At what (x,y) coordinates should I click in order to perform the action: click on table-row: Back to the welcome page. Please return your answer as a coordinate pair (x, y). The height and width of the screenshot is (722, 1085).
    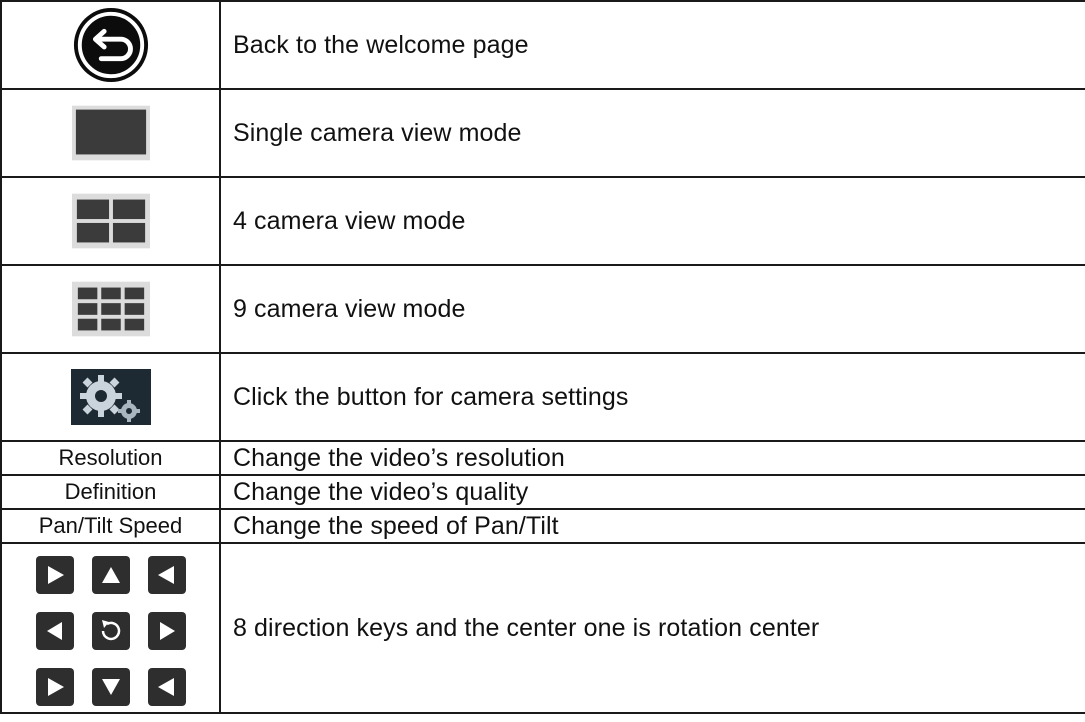
    Looking at the image, I should click on (542, 45).